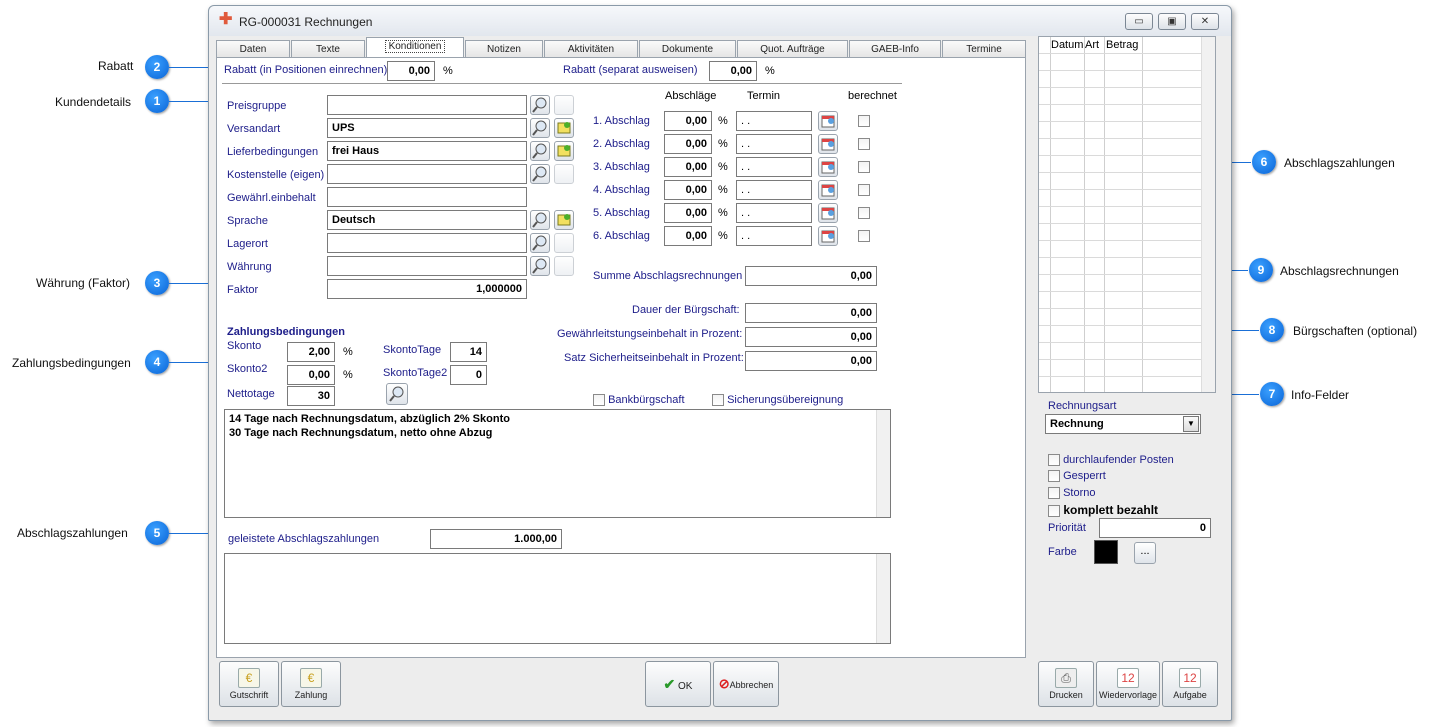 The height and width of the screenshot is (727, 1442). What do you see at coordinates (639, 400) in the screenshot?
I see `bank-checkbox-row: Bankbürgschaft` at bounding box center [639, 400].